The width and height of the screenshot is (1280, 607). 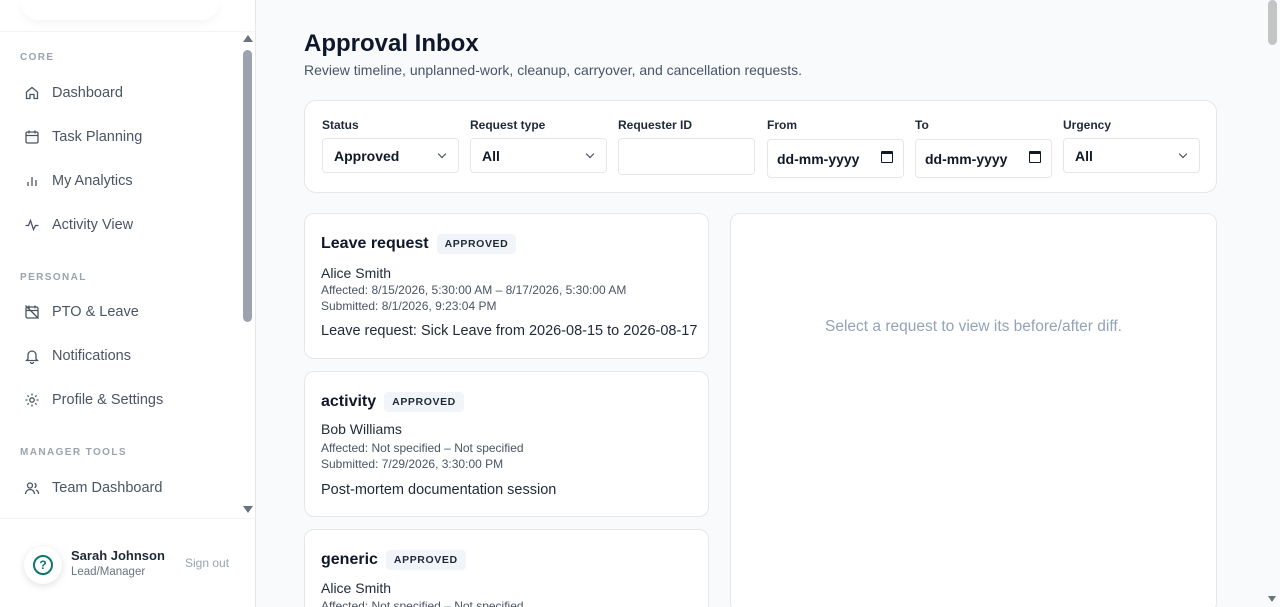 I want to click on filter-label: Urgency, so click(x=1087, y=125).